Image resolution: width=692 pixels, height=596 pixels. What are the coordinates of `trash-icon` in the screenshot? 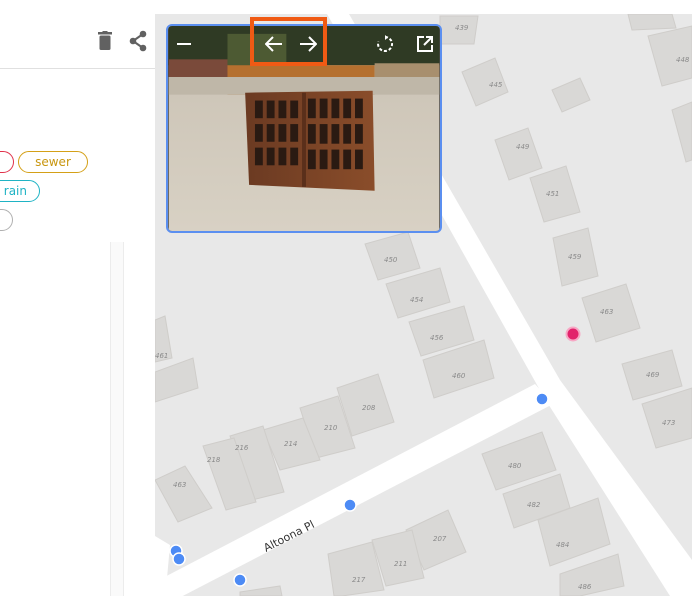 It's located at (105, 40).